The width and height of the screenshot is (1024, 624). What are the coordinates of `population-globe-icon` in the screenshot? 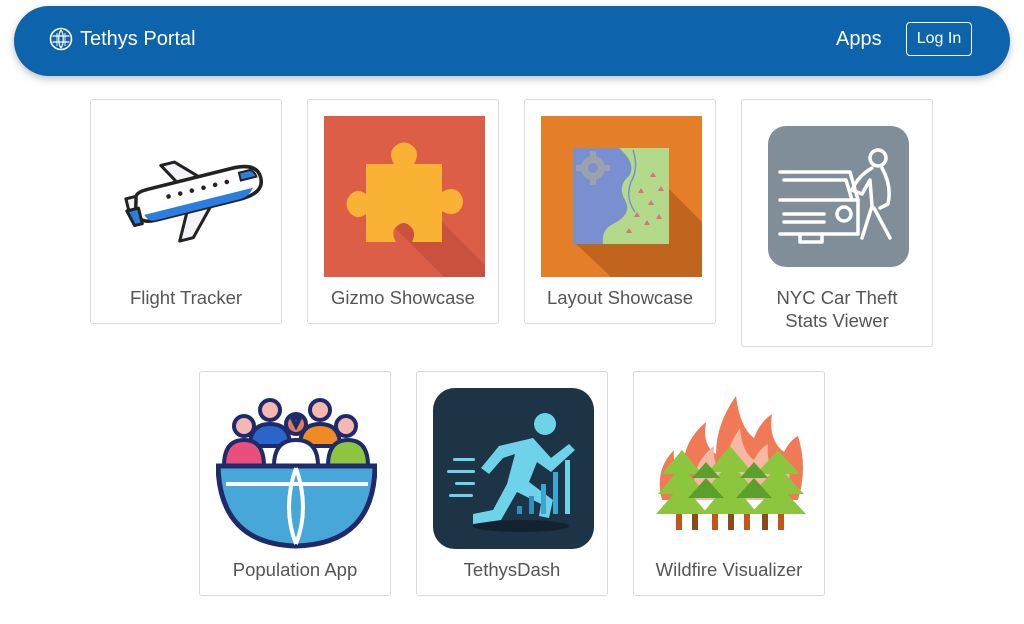 It's located at (296, 468).